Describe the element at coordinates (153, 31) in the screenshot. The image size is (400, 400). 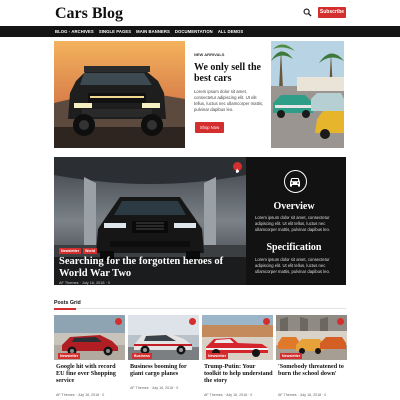
I see `nav-item-main-banners: MAIN BANNERS` at that location.